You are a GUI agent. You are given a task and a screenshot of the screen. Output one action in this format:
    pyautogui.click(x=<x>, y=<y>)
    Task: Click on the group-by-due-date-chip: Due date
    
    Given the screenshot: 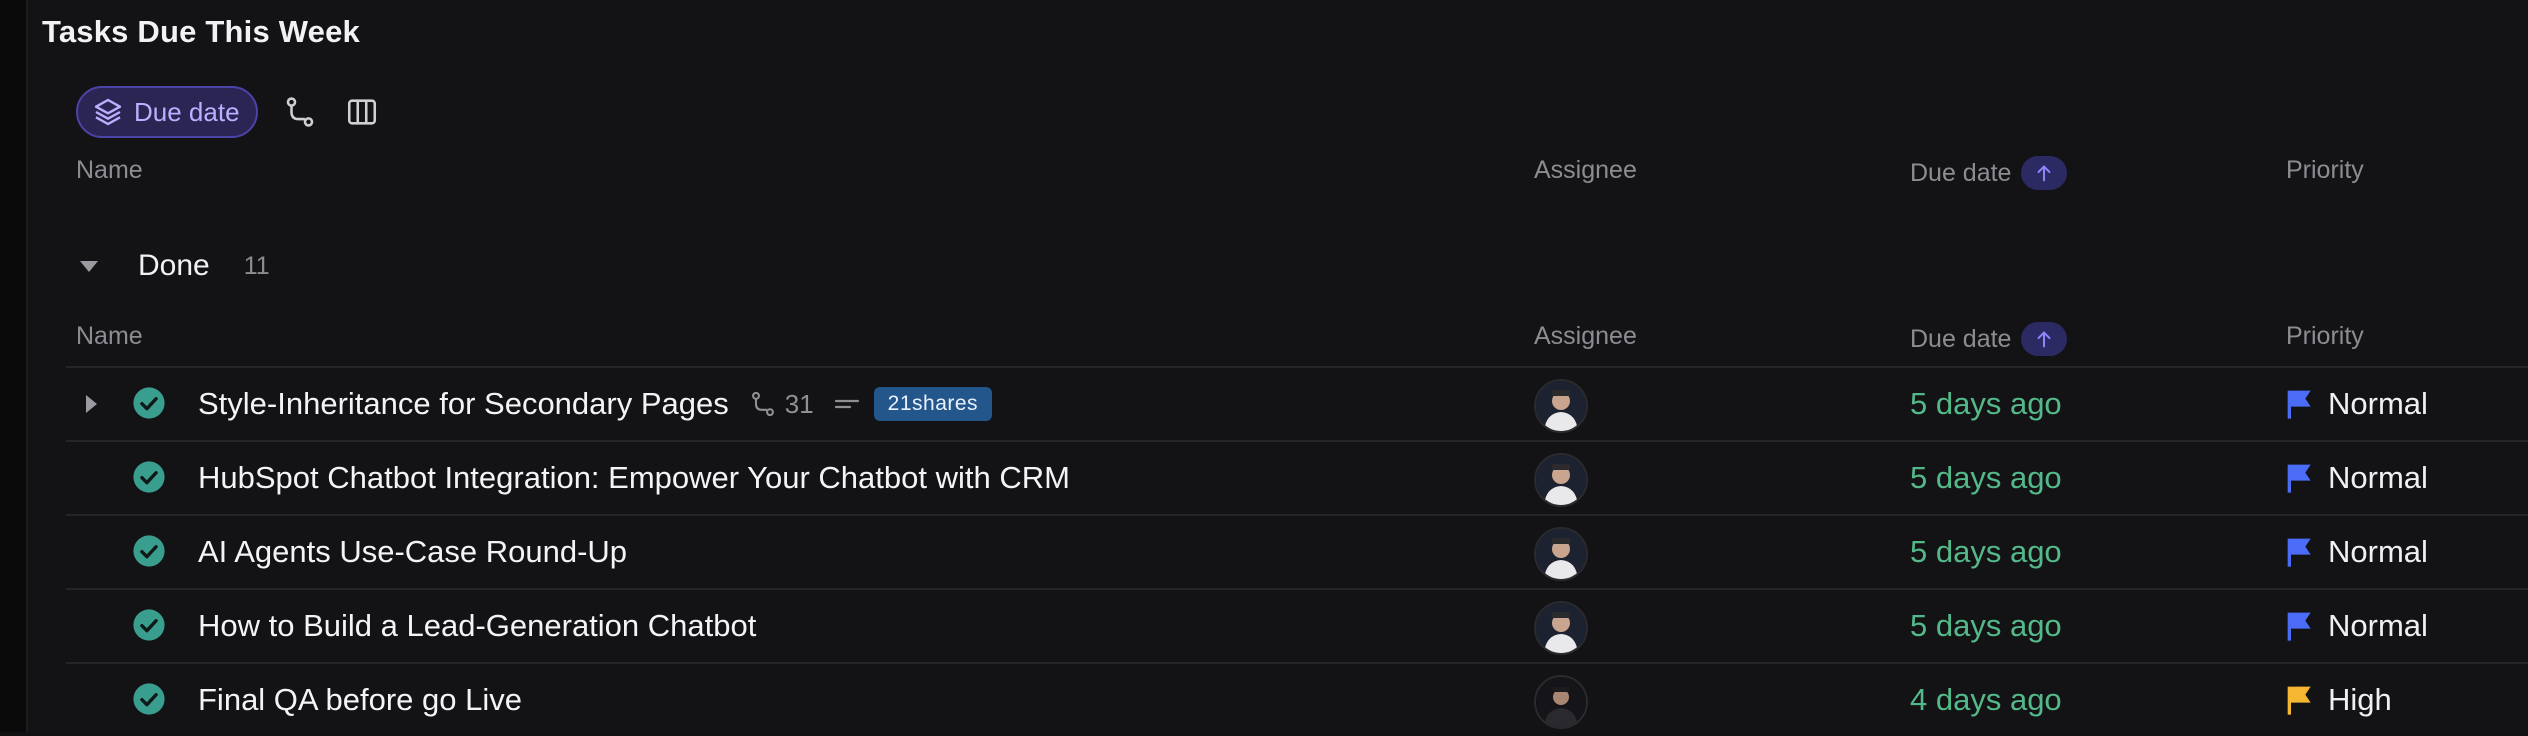 What is the action you would take?
    pyautogui.click(x=167, y=112)
    